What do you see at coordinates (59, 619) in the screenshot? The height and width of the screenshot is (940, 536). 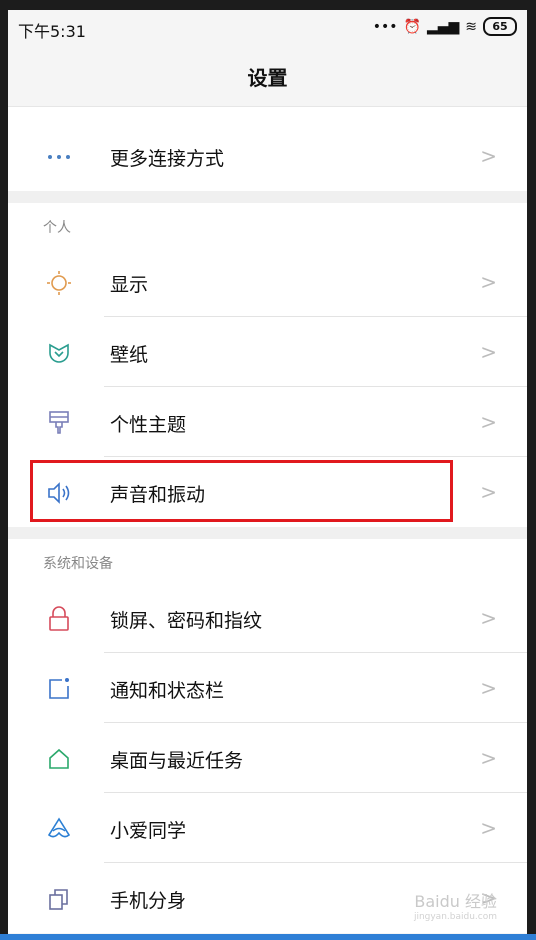 I see `lock-icon` at bounding box center [59, 619].